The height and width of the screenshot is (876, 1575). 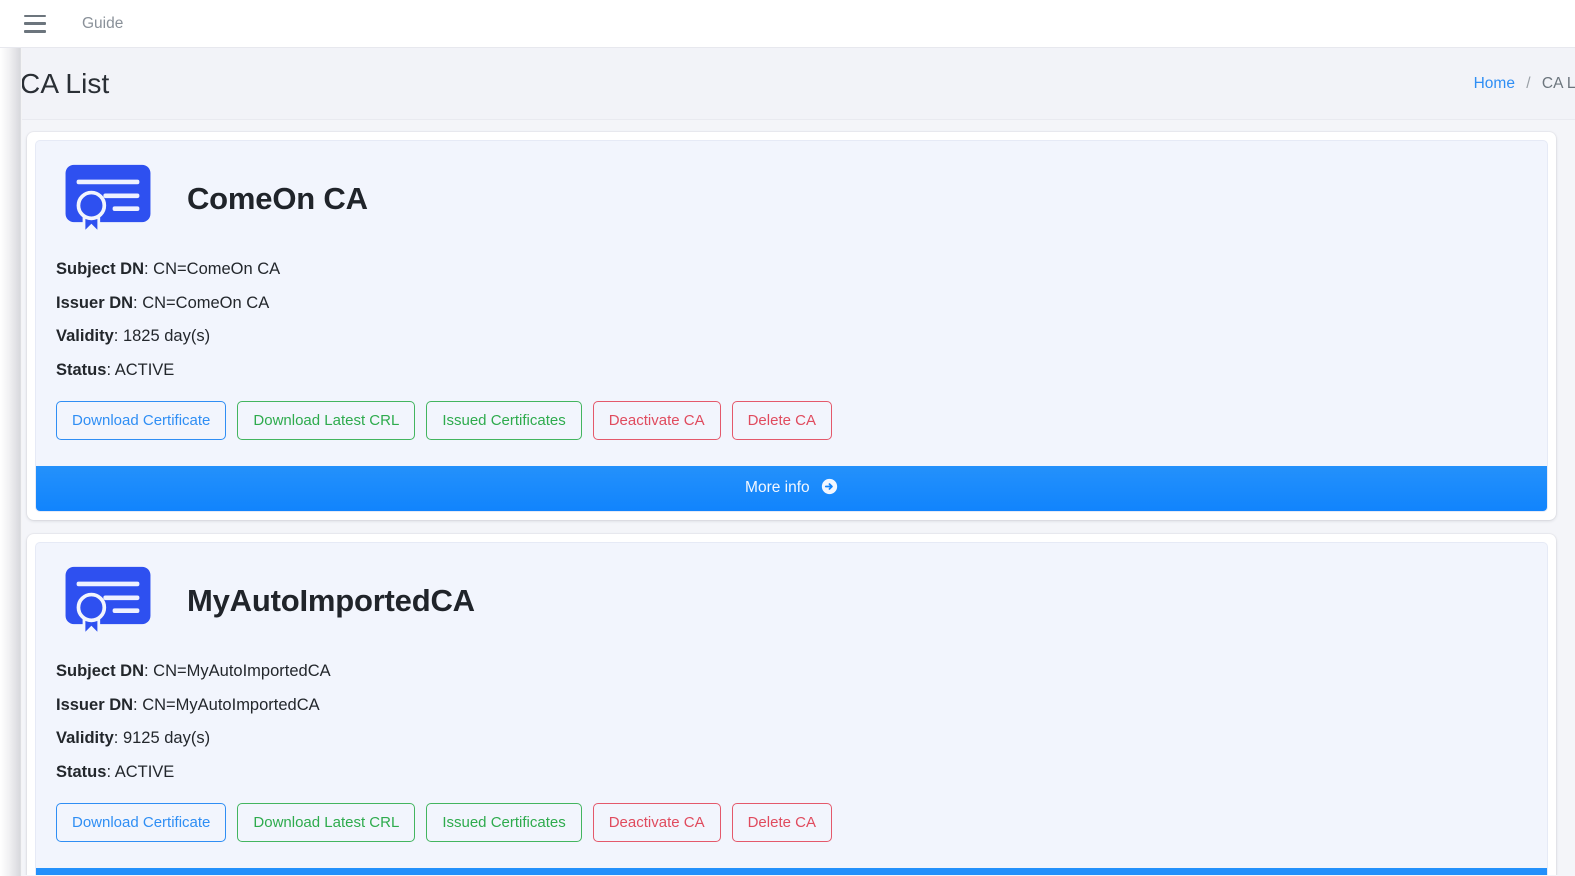 What do you see at coordinates (102, 24) in the screenshot?
I see `nav-item-guide: Guide` at bounding box center [102, 24].